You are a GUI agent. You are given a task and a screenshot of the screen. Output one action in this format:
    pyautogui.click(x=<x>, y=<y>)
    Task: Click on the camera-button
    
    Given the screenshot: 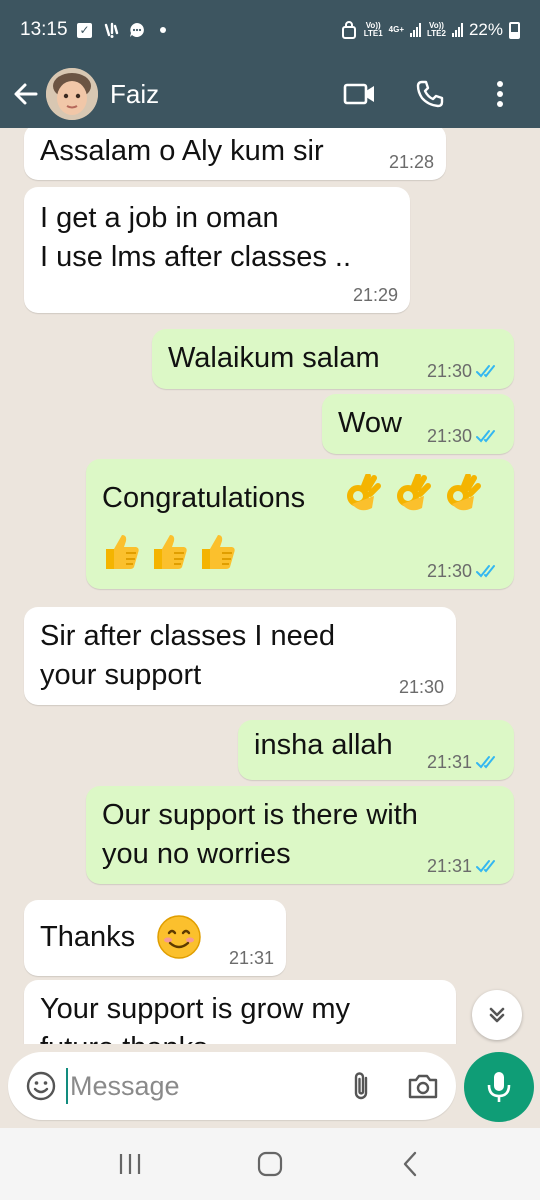 What is the action you would take?
    pyautogui.click(x=423, y=1086)
    